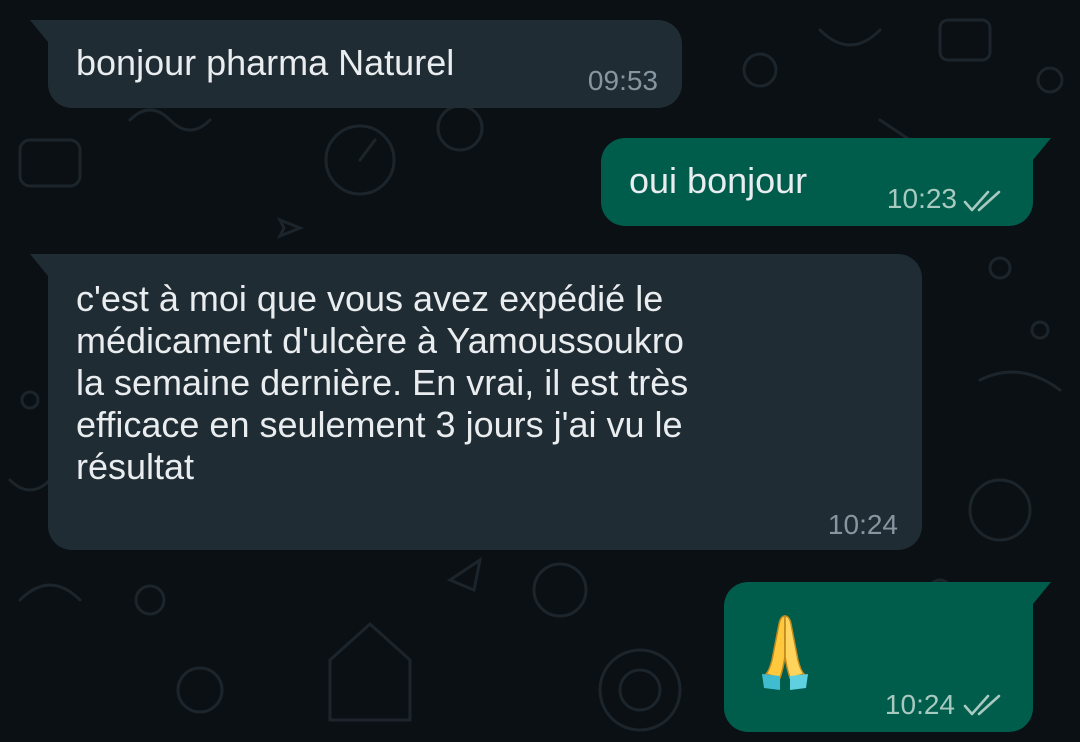 The height and width of the screenshot is (742, 1080). Describe the element at coordinates (887, 657) in the screenshot. I see `message-bubble-outgoing: 10:24` at that location.